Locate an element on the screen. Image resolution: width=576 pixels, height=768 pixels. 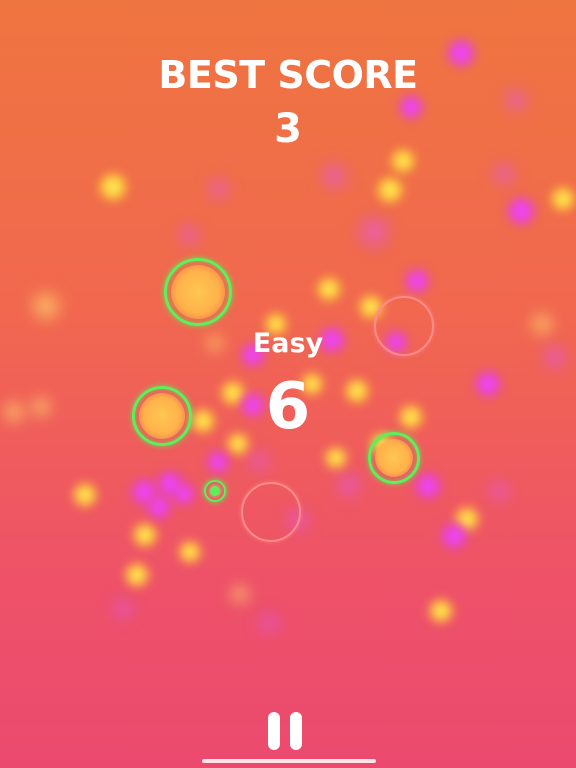
best-score-label: BEST SCORE is located at coordinates (288, 75).